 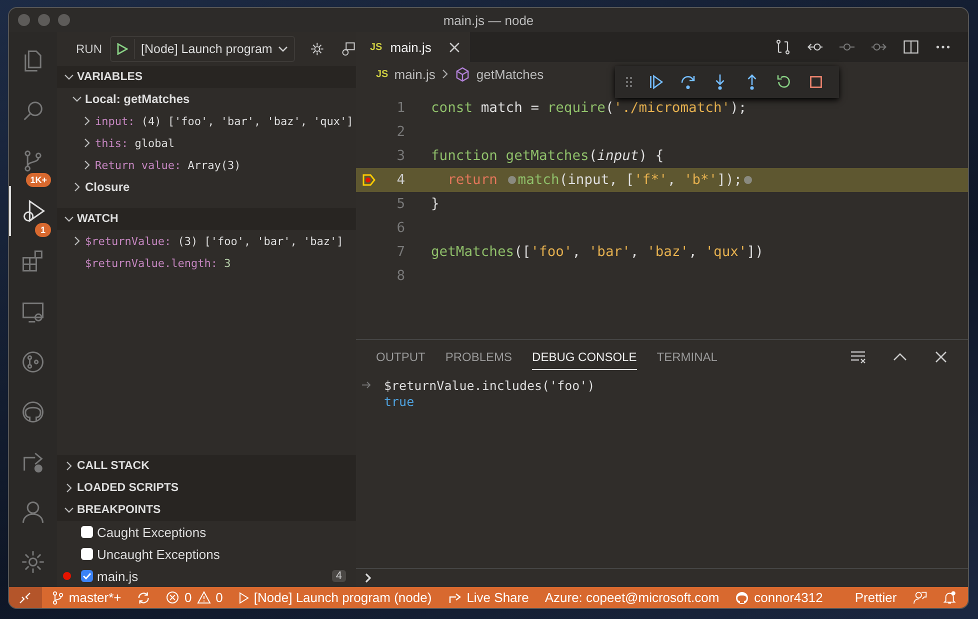 What do you see at coordinates (875, 597) in the screenshot?
I see `formatter-status: Prettier` at bounding box center [875, 597].